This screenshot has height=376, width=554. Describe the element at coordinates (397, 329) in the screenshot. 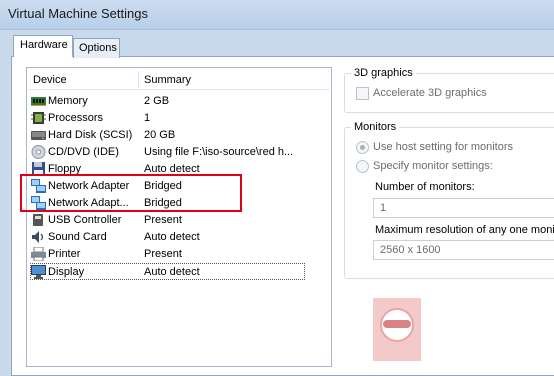

I see `watermark-logo` at that location.